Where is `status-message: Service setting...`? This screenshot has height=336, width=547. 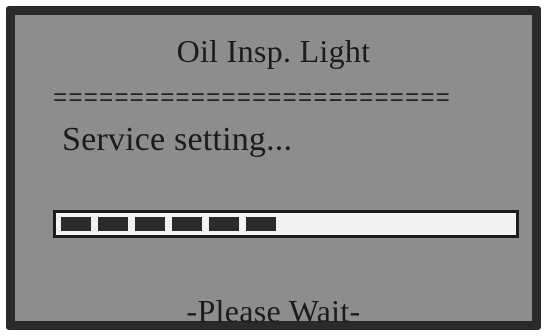
status-message: Service setting... is located at coordinates (177, 139).